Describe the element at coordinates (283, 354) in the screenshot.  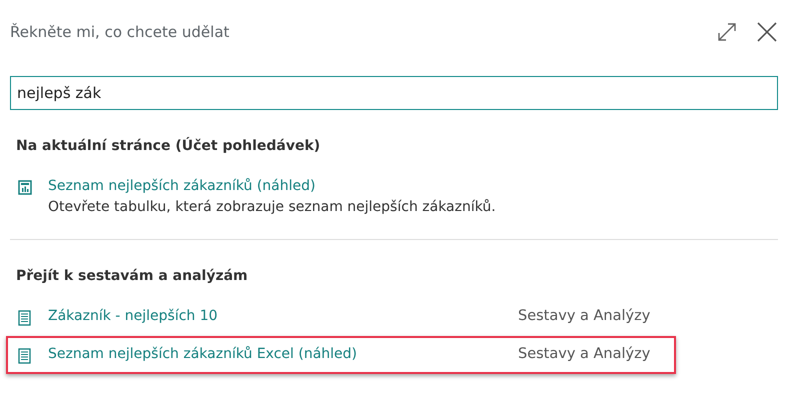
I see `result-link: Seznam nejlepších zákazníků Excel (náhled)` at that location.